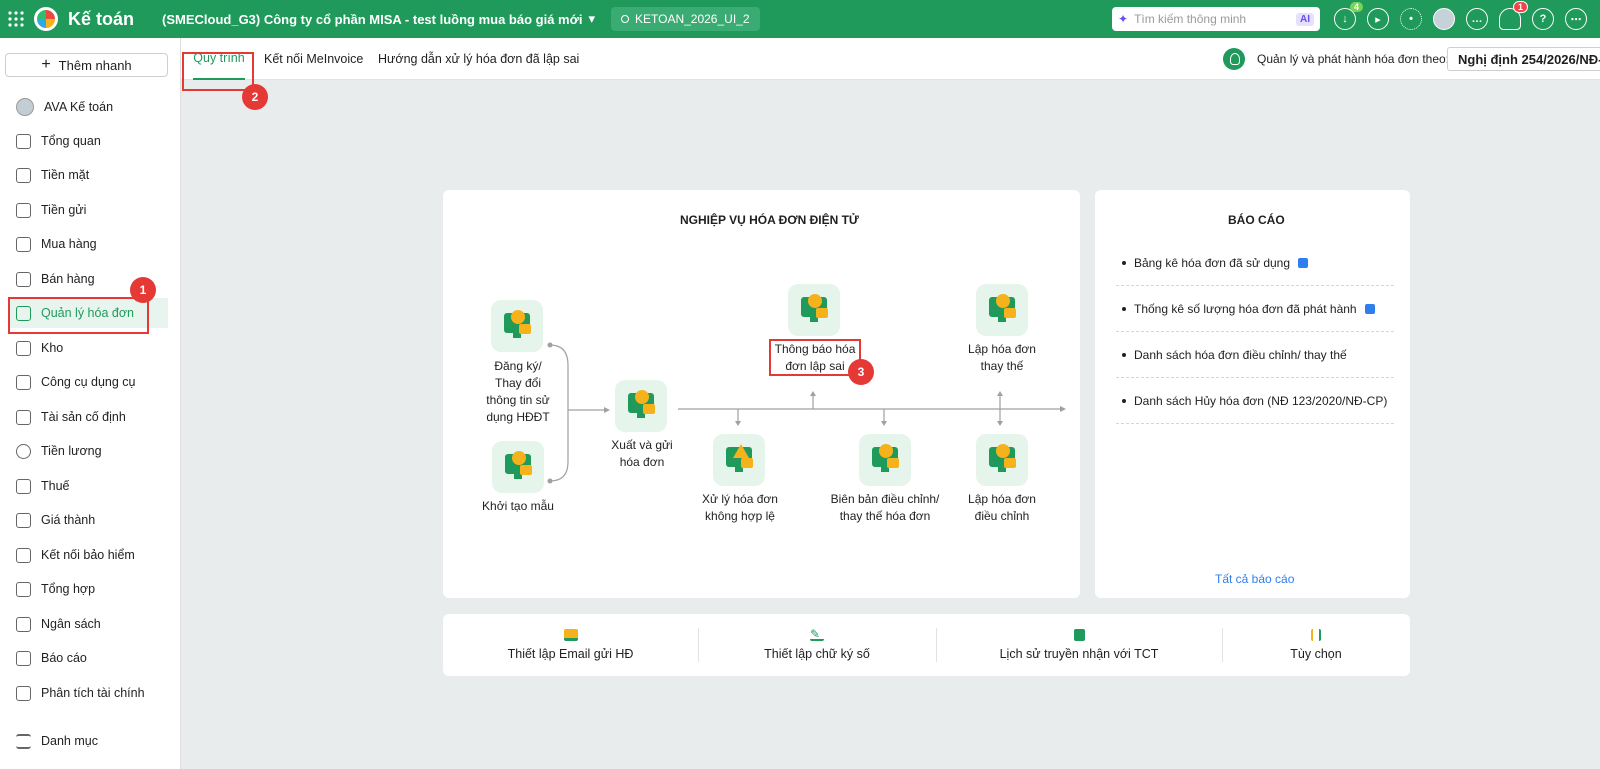 Image resolution: width=1600 pixels, height=769 pixels. What do you see at coordinates (518, 506) in the screenshot?
I see `create-template-label: Khởi tạo mẫu` at bounding box center [518, 506].